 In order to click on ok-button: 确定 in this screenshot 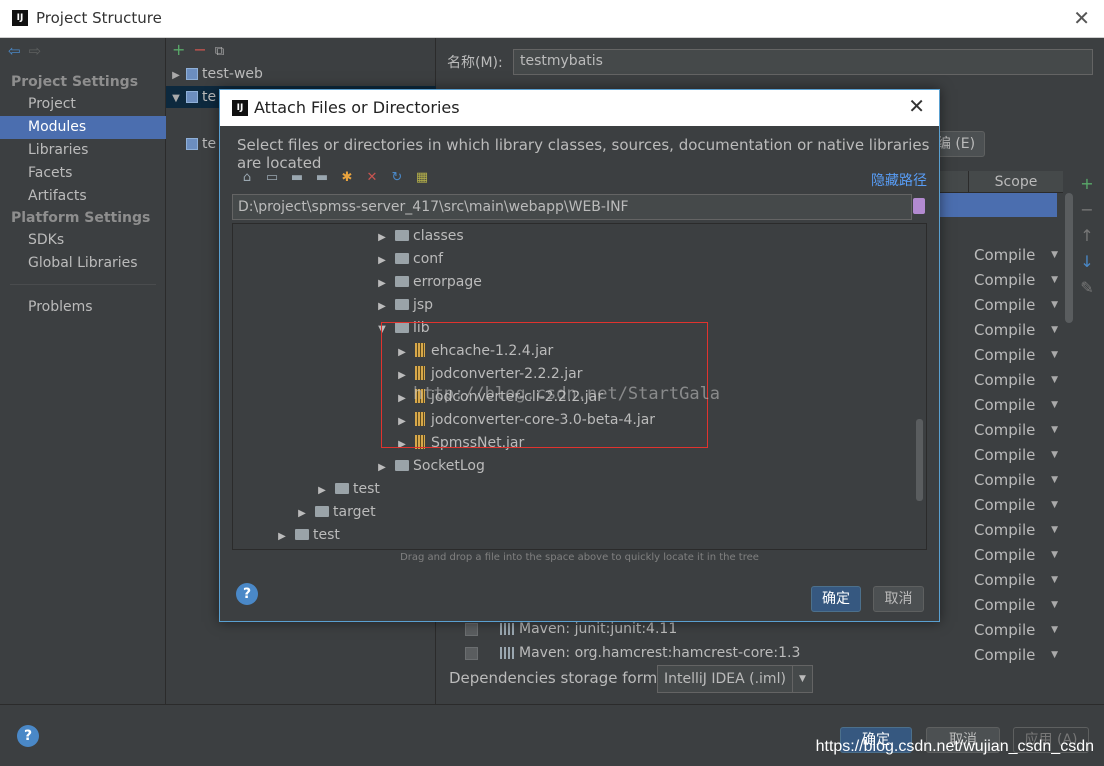, I will do `click(836, 599)`.